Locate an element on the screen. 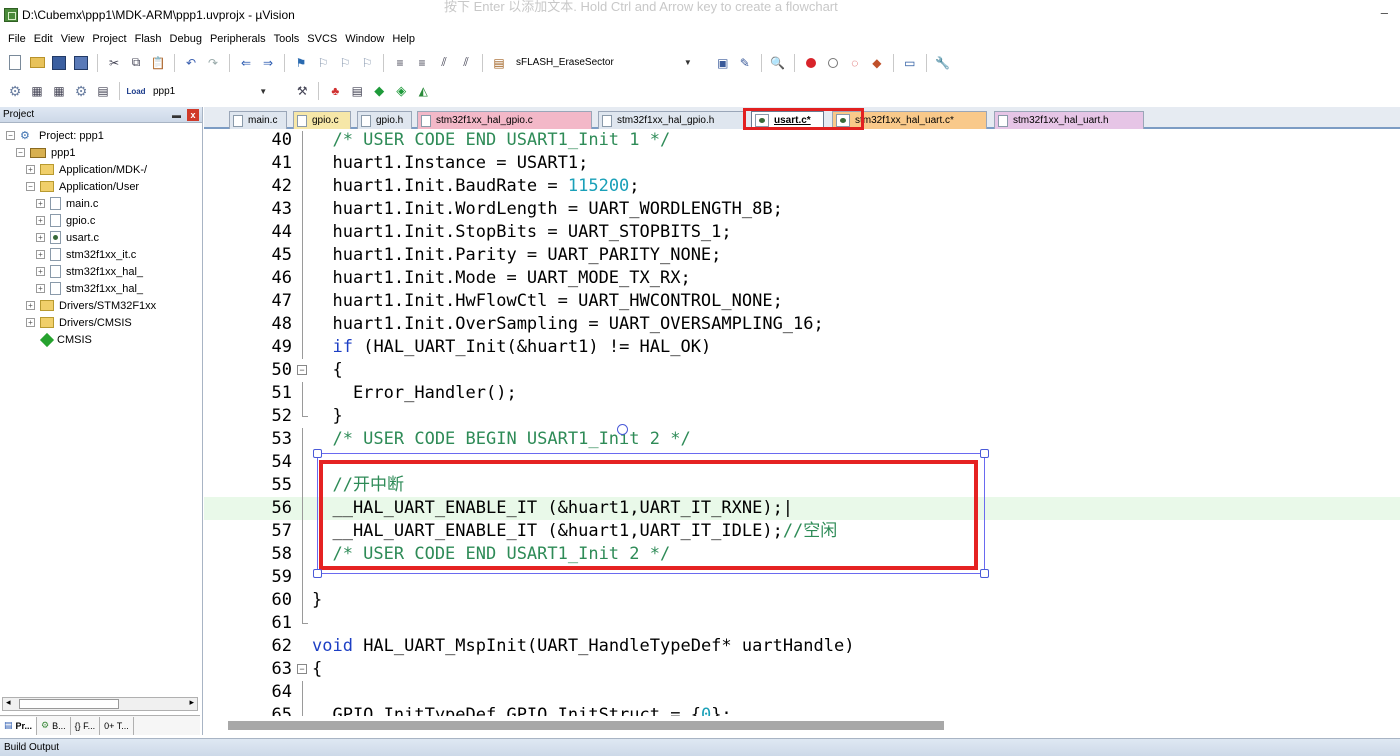 This screenshot has height=756, width=1400. debug-session-icon: ✎ is located at coordinates (745, 63).